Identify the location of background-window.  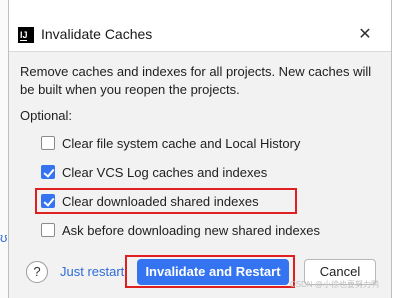
(4, 149).